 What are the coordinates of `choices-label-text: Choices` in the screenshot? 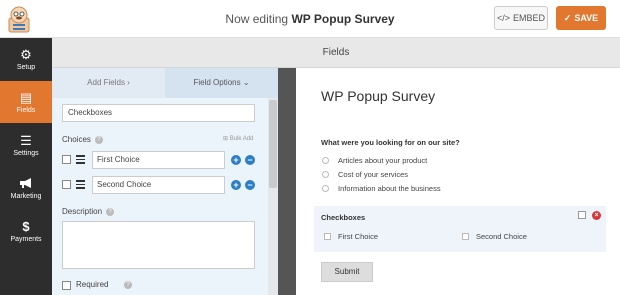 It's located at (76, 139).